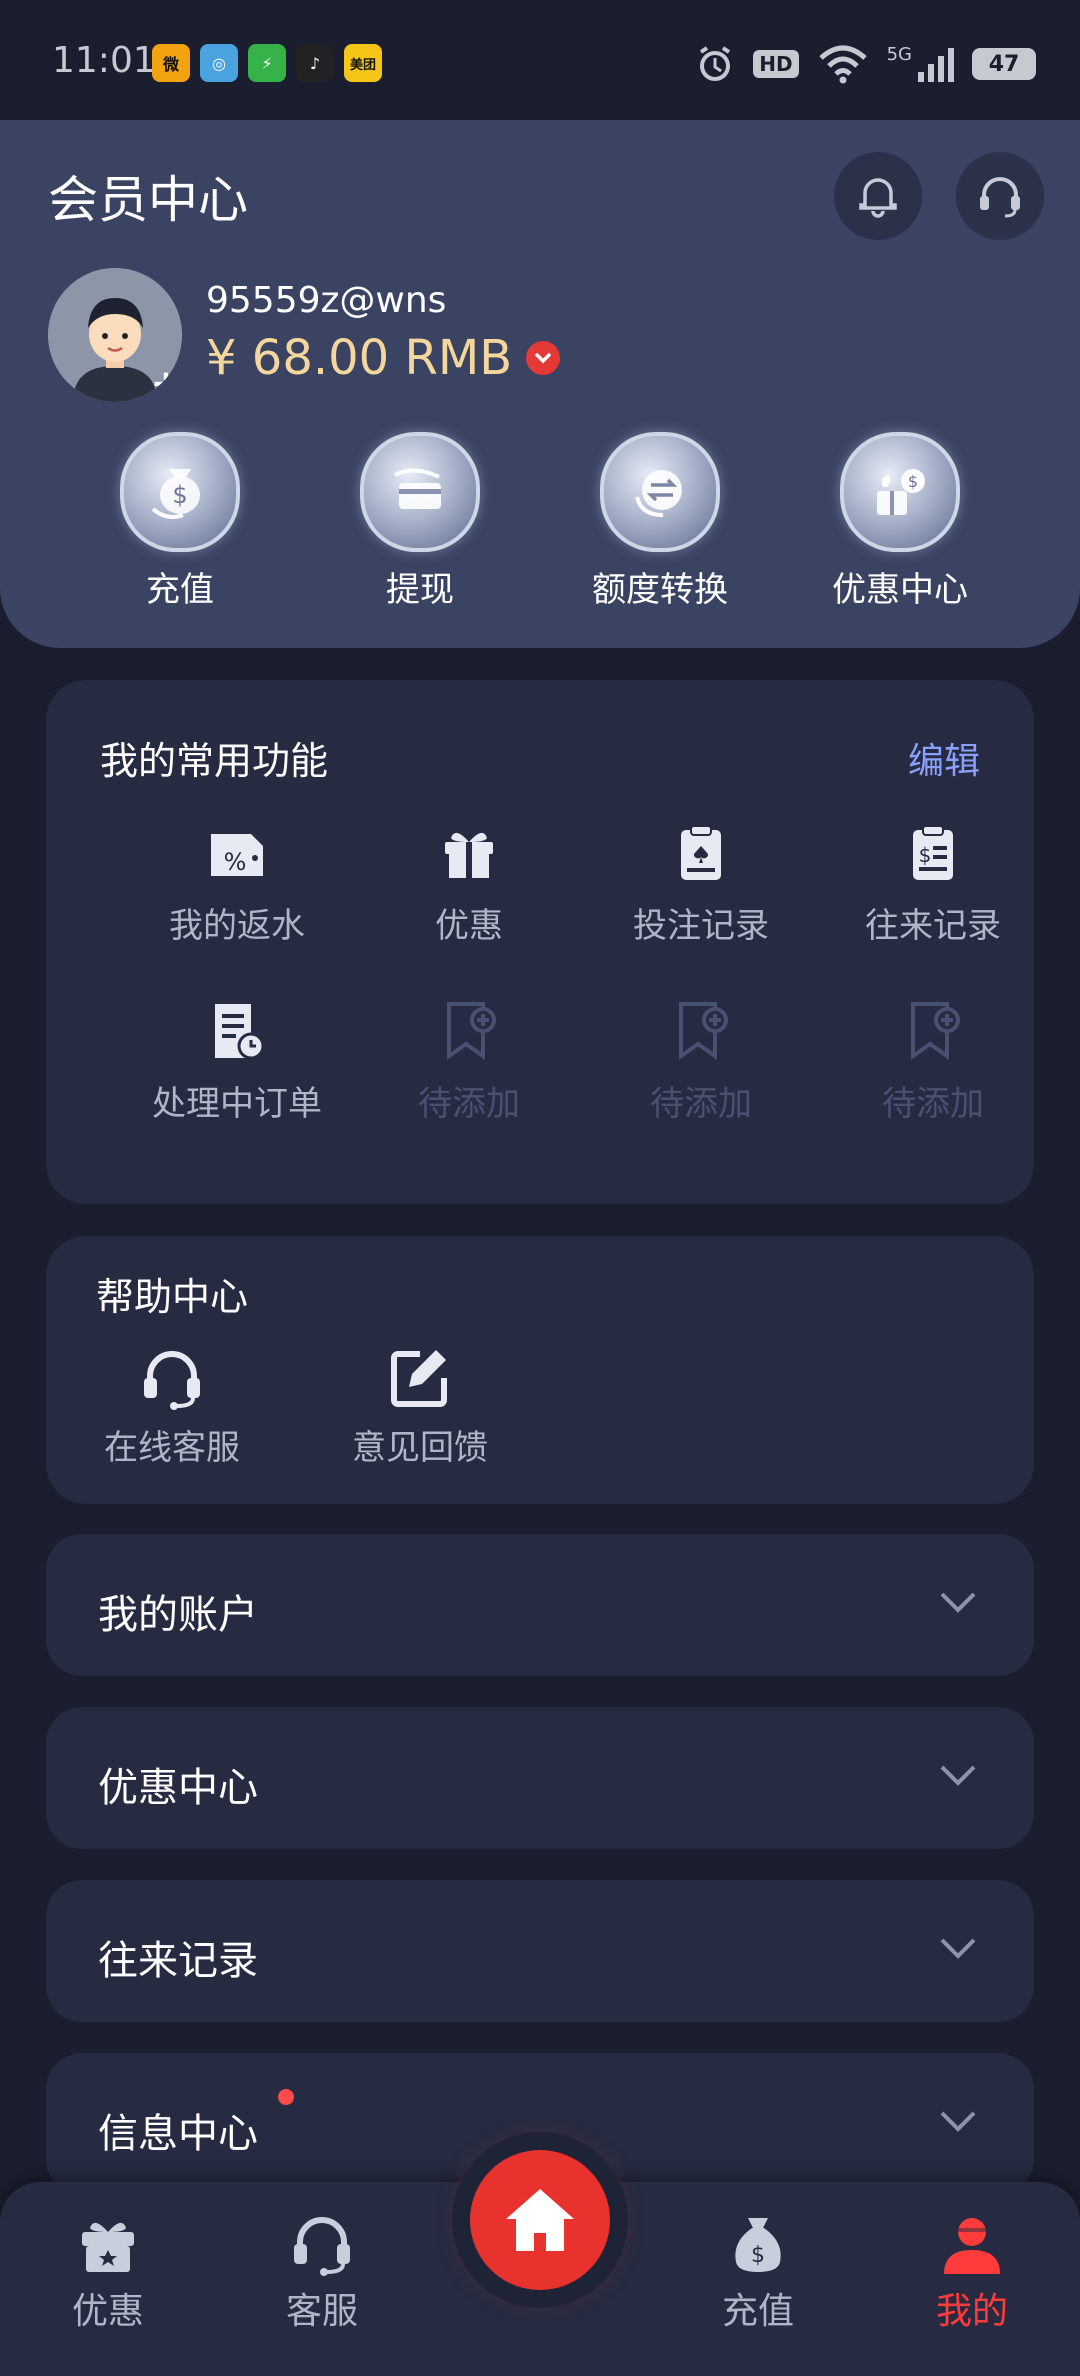 The height and width of the screenshot is (2376, 1080). What do you see at coordinates (776, 64) in the screenshot?
I see `hd-badge: HD` at bounding box center [776, 64].